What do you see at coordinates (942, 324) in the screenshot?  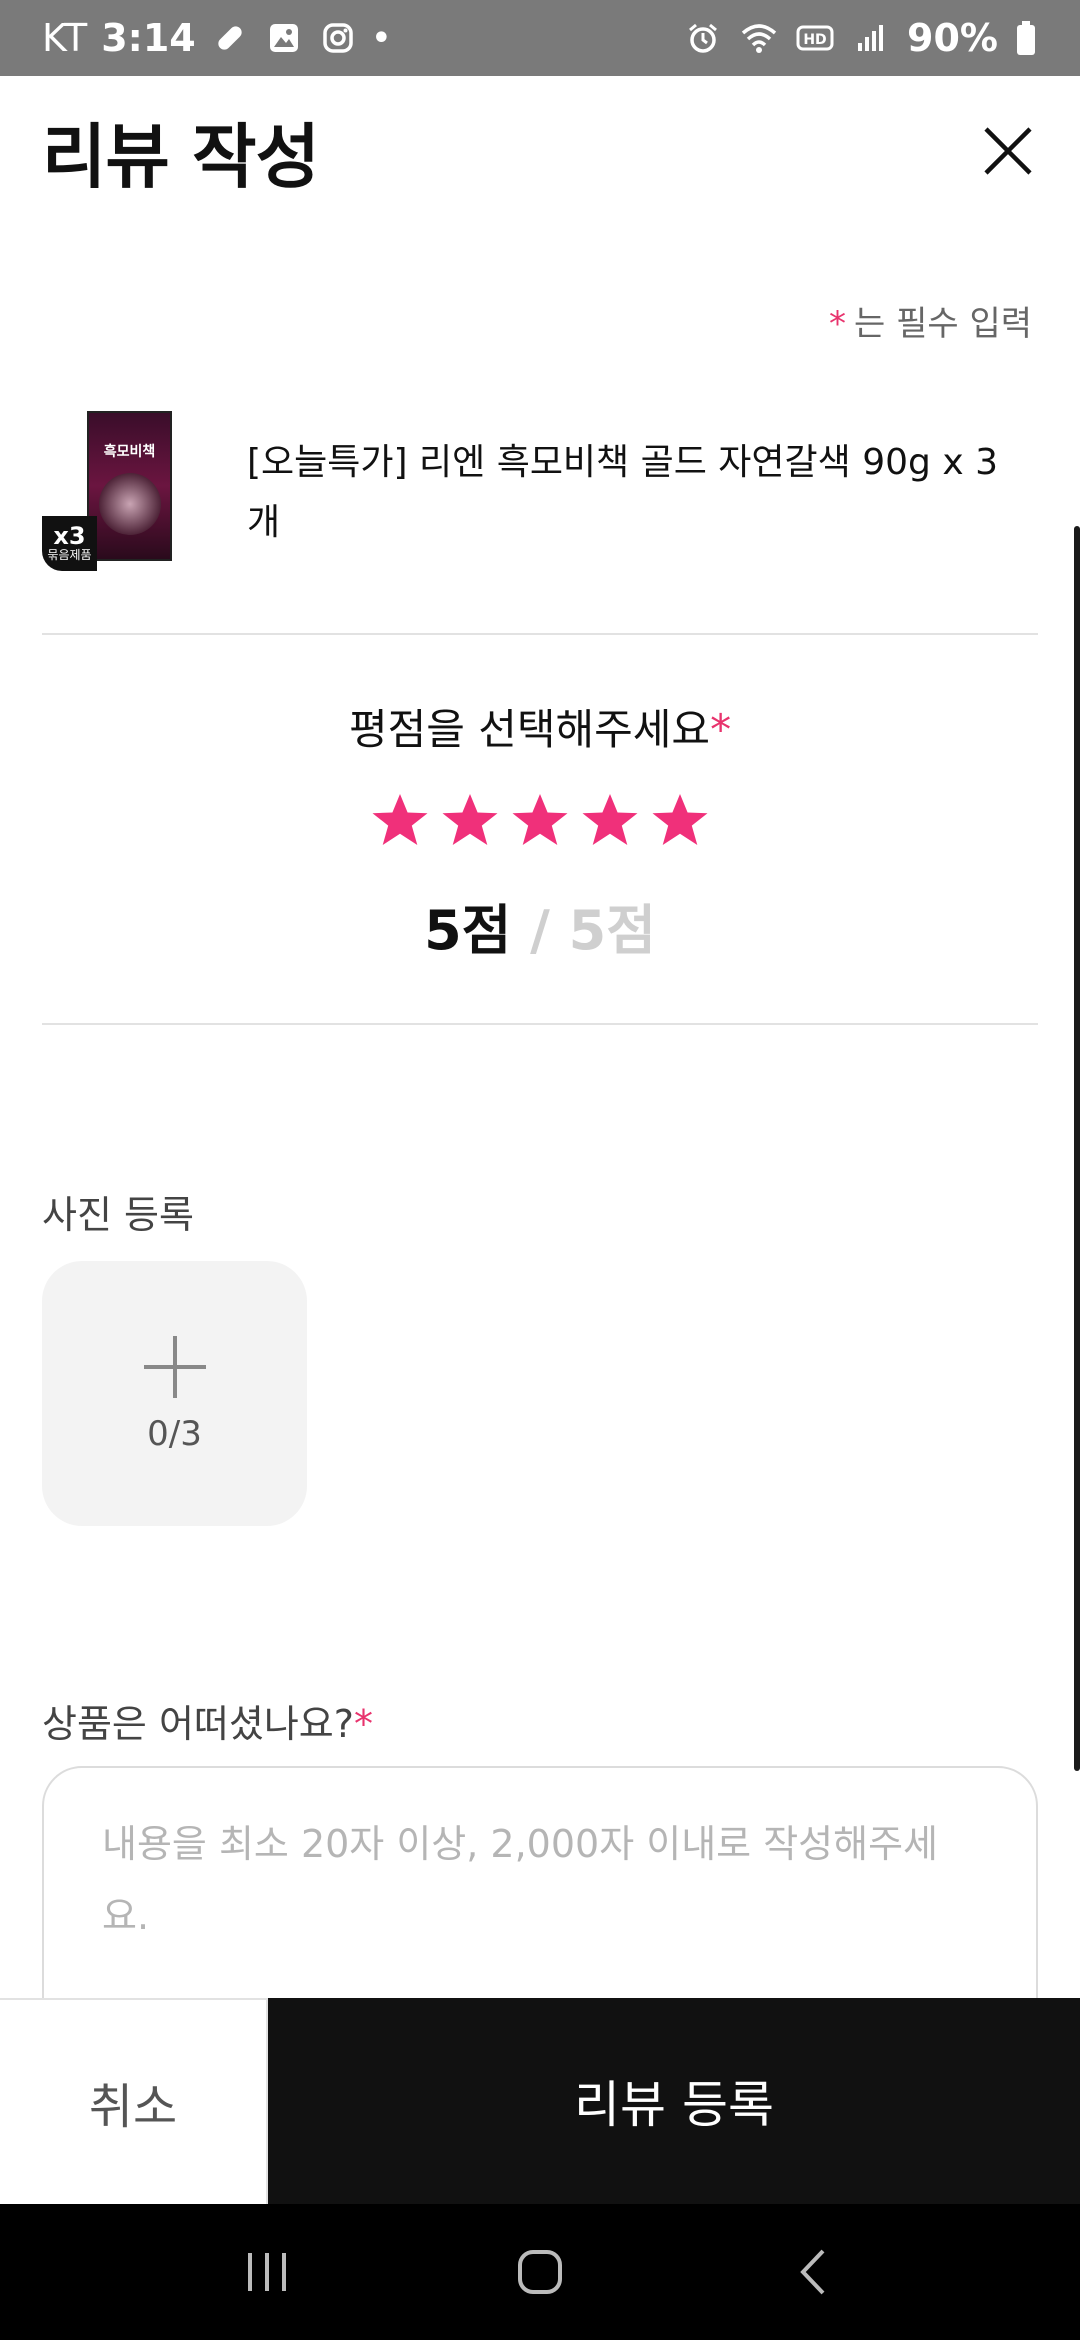 I see `required-note-text: 는 필수 입력` at bounding box center [942, 324].